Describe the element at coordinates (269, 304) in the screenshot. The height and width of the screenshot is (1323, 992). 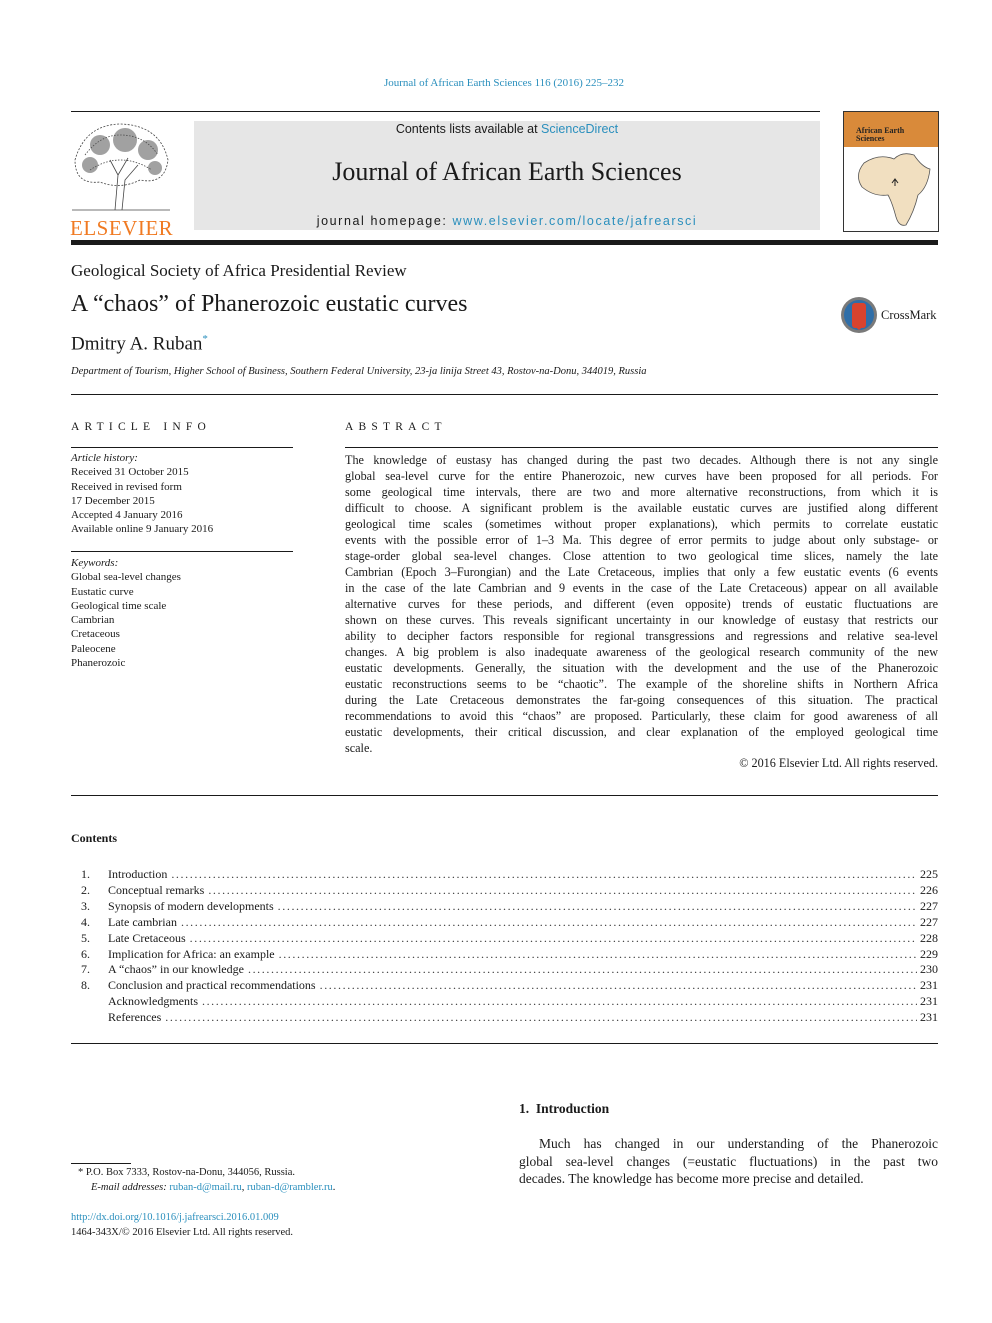
I see `article-title: A “chaos” of Phanerozoic eustatic curves` at that location.